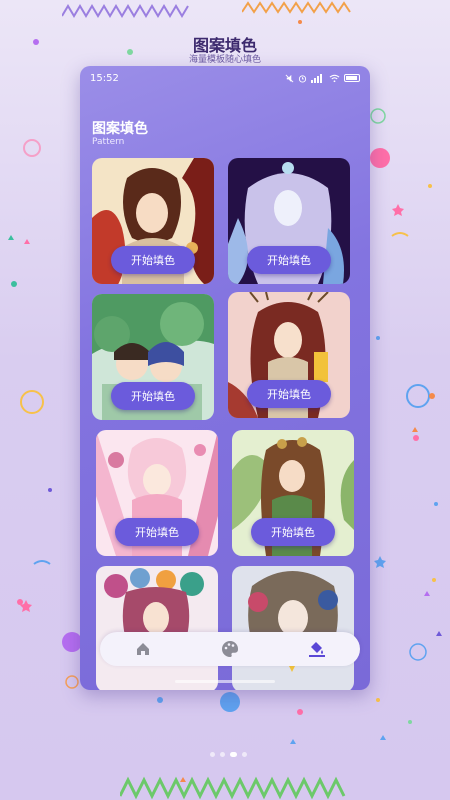  What do you see at coordinates (224, 60) in the screenshot?
I see `promo-subtitle: 海量模板随心填色` at bounding box center [224, 60].